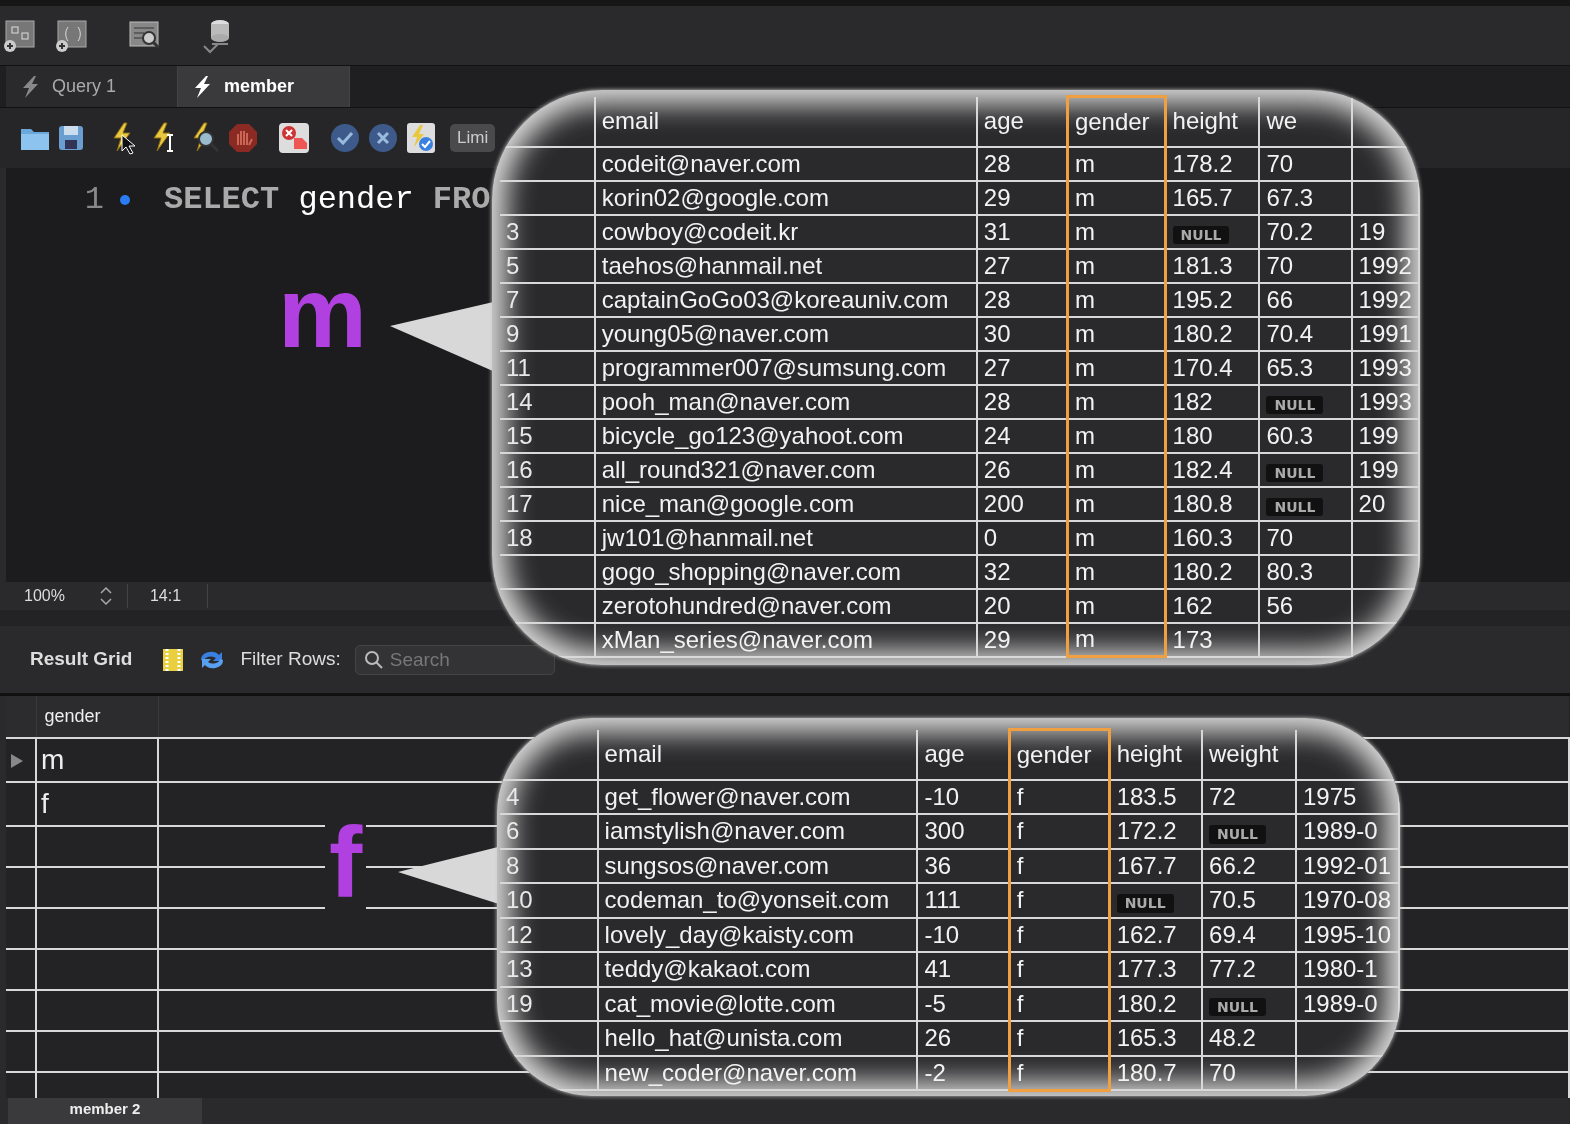 The width and height of the screenshot is (1570, 1124). What do you see at coordinates (81, 659) in the screenshot?
I see `result-grid-label: Result Grid` at bounding box center [81, 659].